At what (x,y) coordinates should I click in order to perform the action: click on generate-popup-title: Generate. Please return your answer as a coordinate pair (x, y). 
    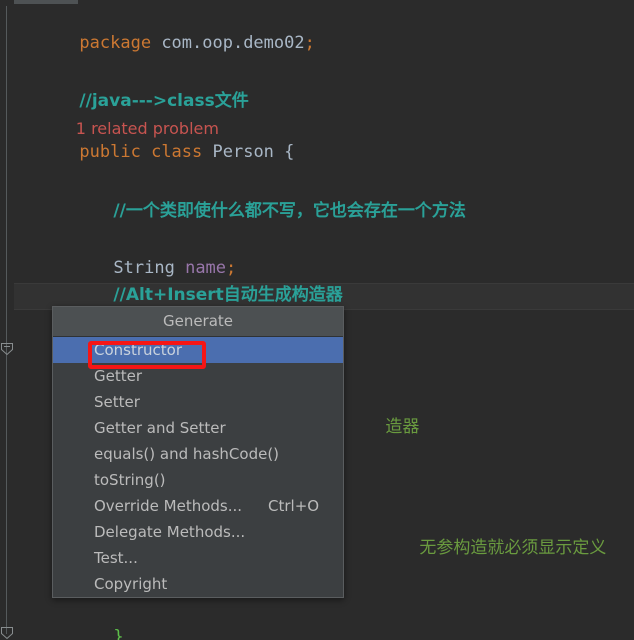
    Looking at the image, I should click on (198, 322).